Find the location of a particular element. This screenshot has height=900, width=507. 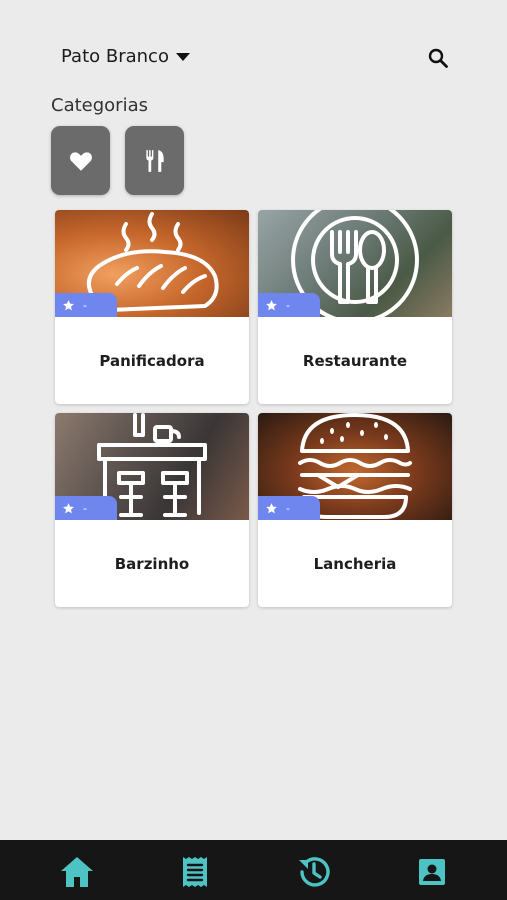

category-card-restaurante: - Restaurante is located at coordinates (355, 307).